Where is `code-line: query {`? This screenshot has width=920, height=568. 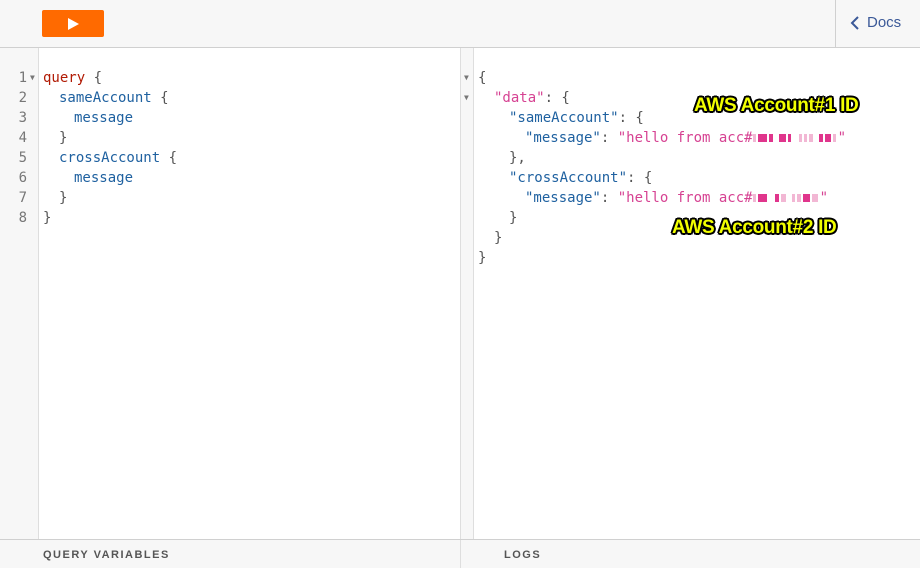 code-line: query { is located at coordinates (72, 78).